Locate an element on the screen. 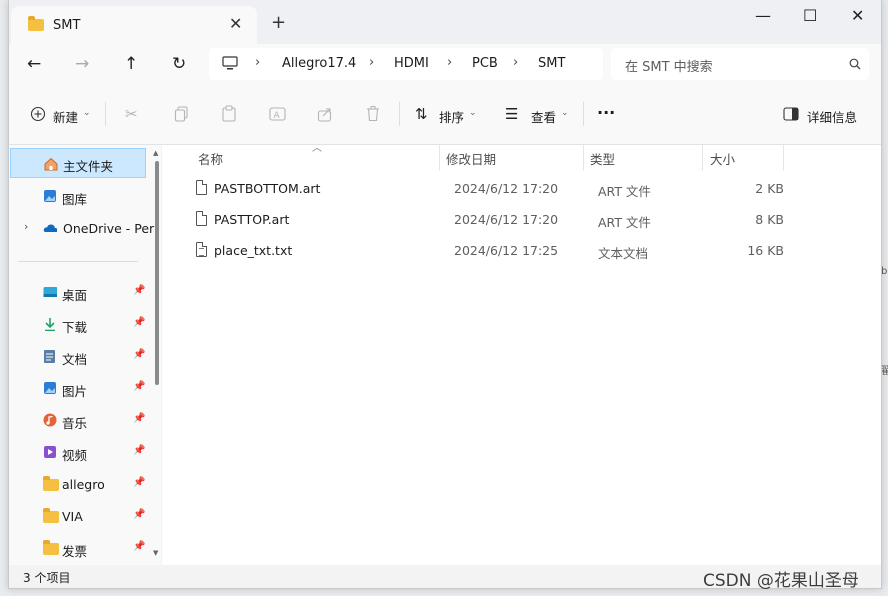 Image resolution: width=888 pixels, height=596 pixels. sidebar-item-home: 主文件夹 is located at coordinates (78, 163).